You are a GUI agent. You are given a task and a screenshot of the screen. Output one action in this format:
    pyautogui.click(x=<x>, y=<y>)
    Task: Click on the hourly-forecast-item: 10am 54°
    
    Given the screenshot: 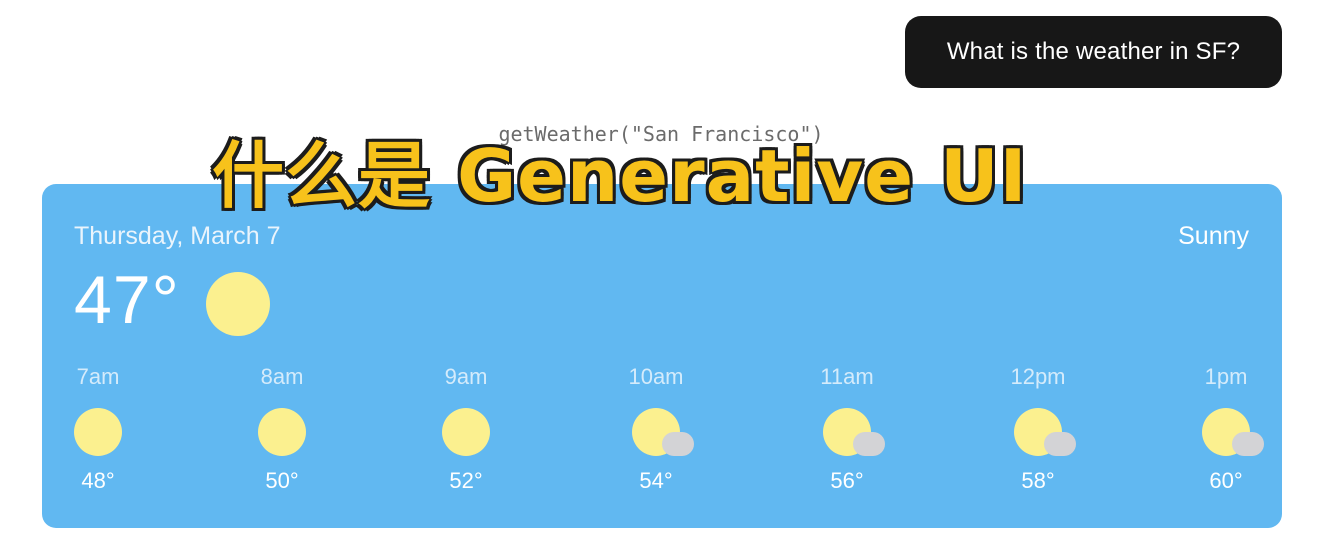 What is the action you would take?
    pyautogui.click(x=656, y=434)
    